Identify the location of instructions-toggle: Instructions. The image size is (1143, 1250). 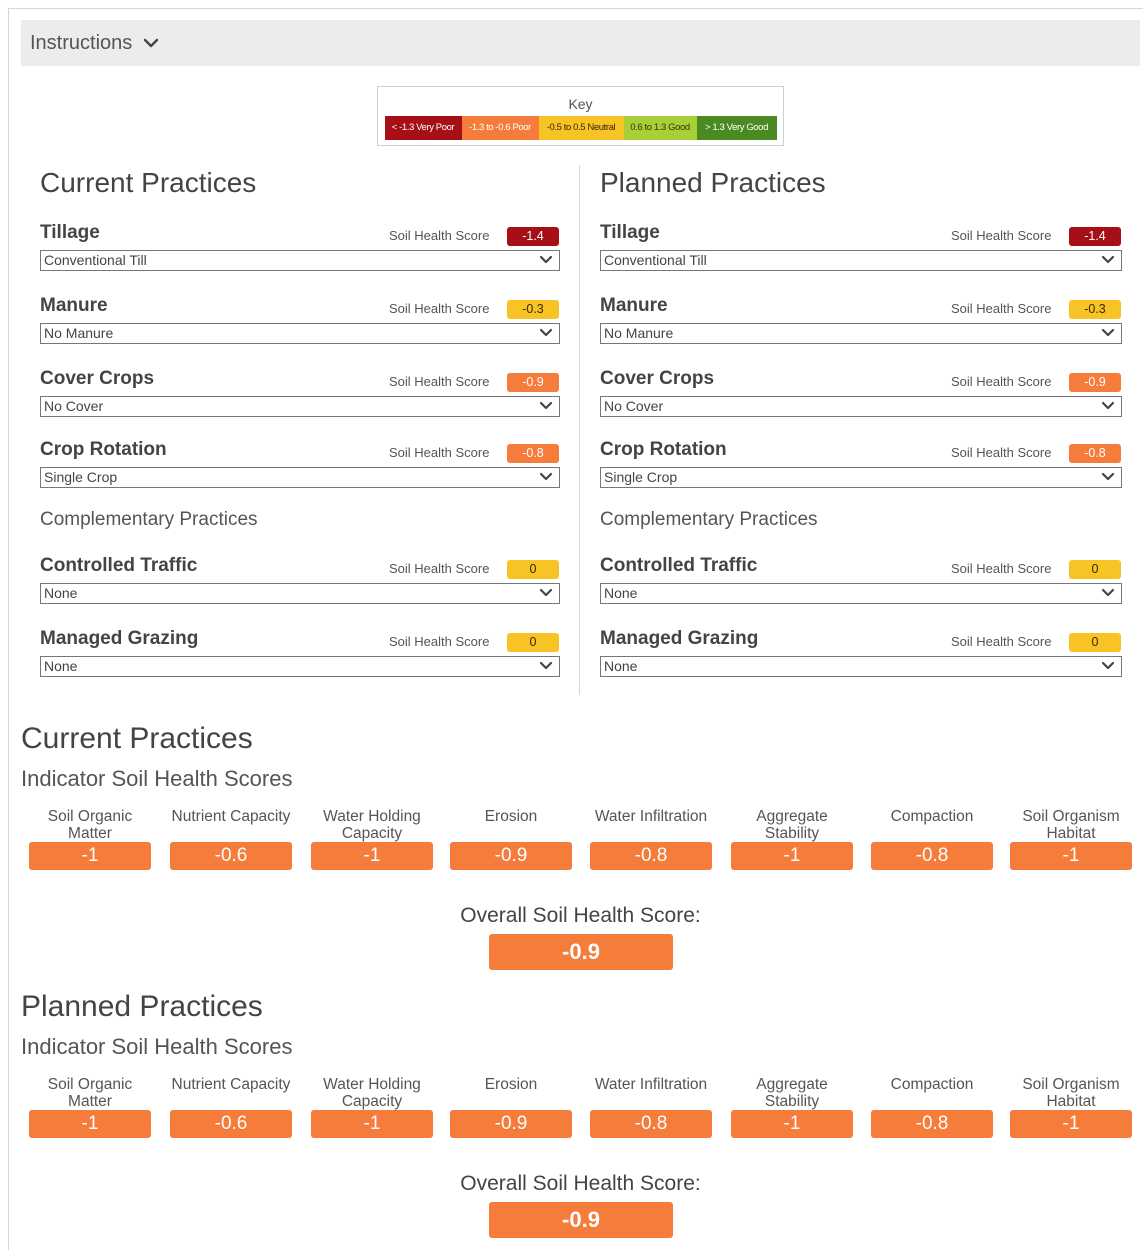
(580, 43).